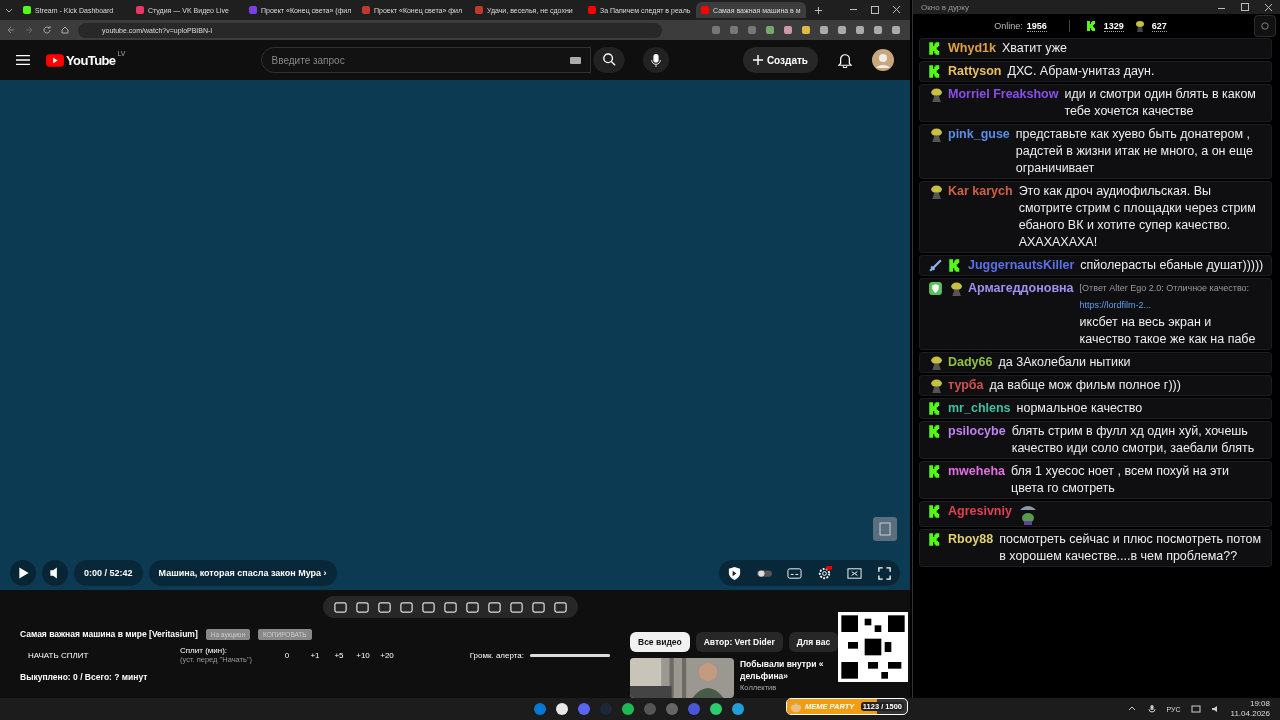 The image size is (1280, 720). What do you see at coordinates (55, 60) in the screenshot?
I see `youtube-logo-icon` at bounding box center [55, 60].